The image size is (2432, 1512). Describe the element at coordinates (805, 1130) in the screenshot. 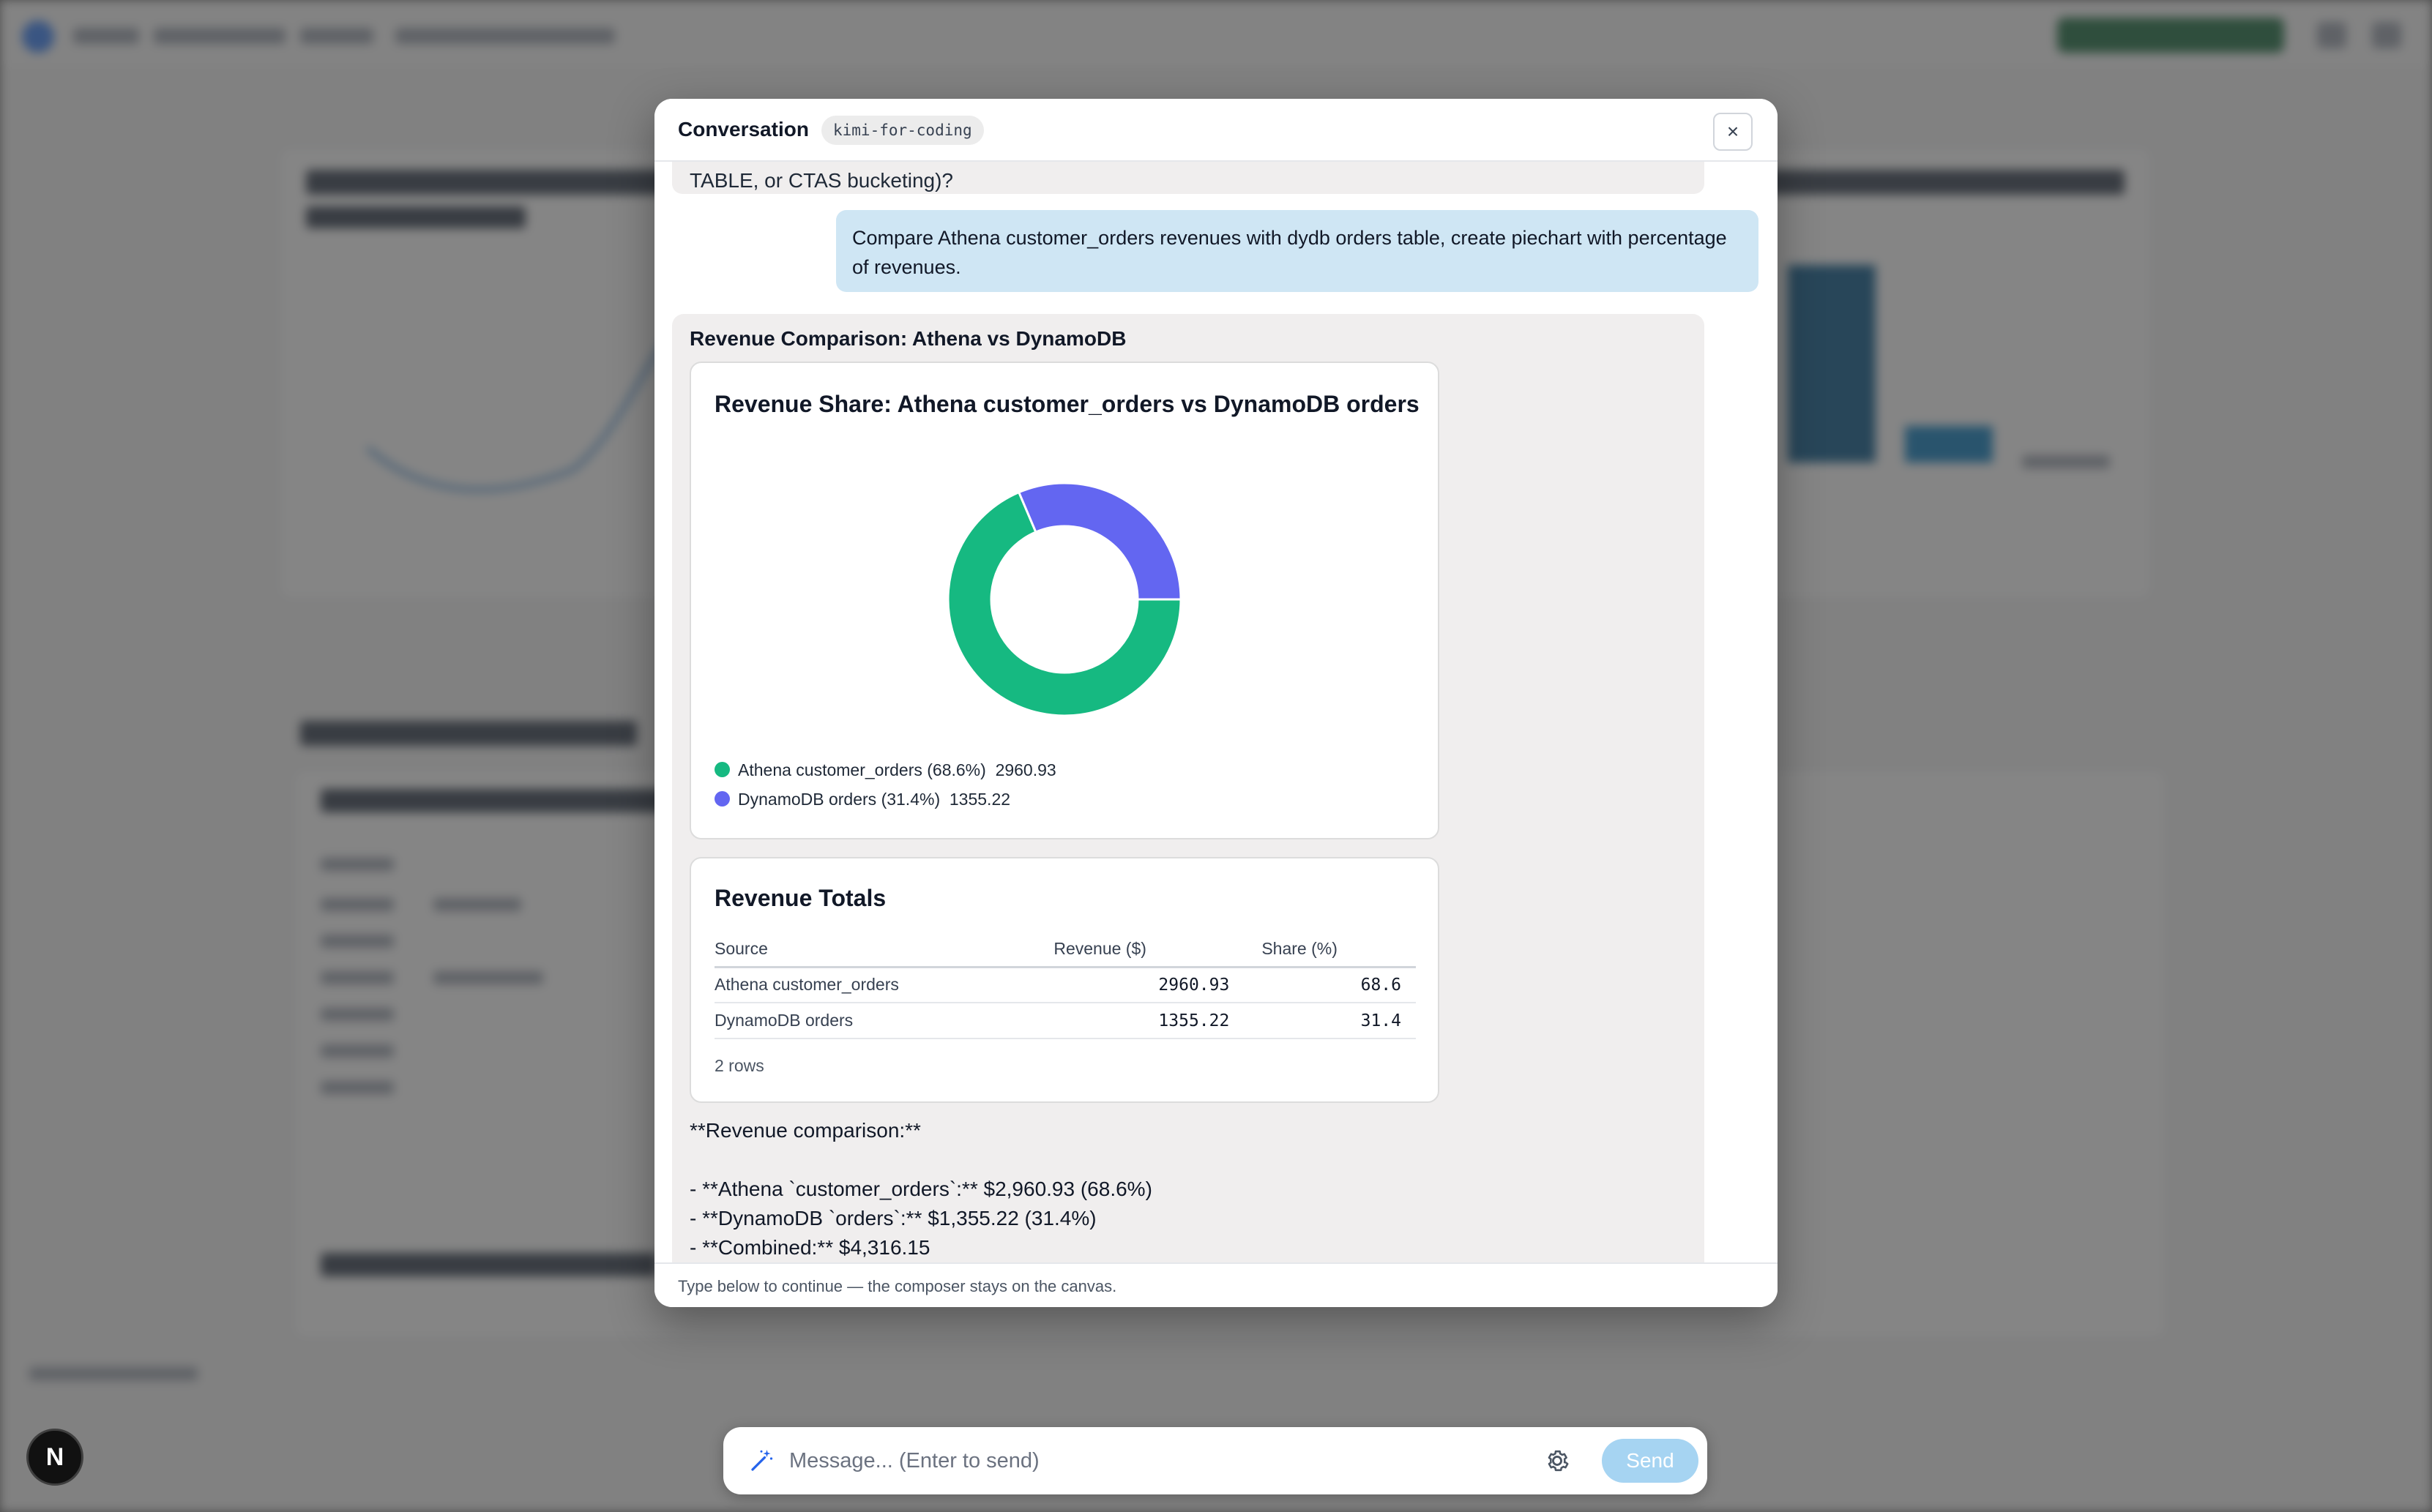

I see `summary-heading: **Revenue comparison:**` at that location.